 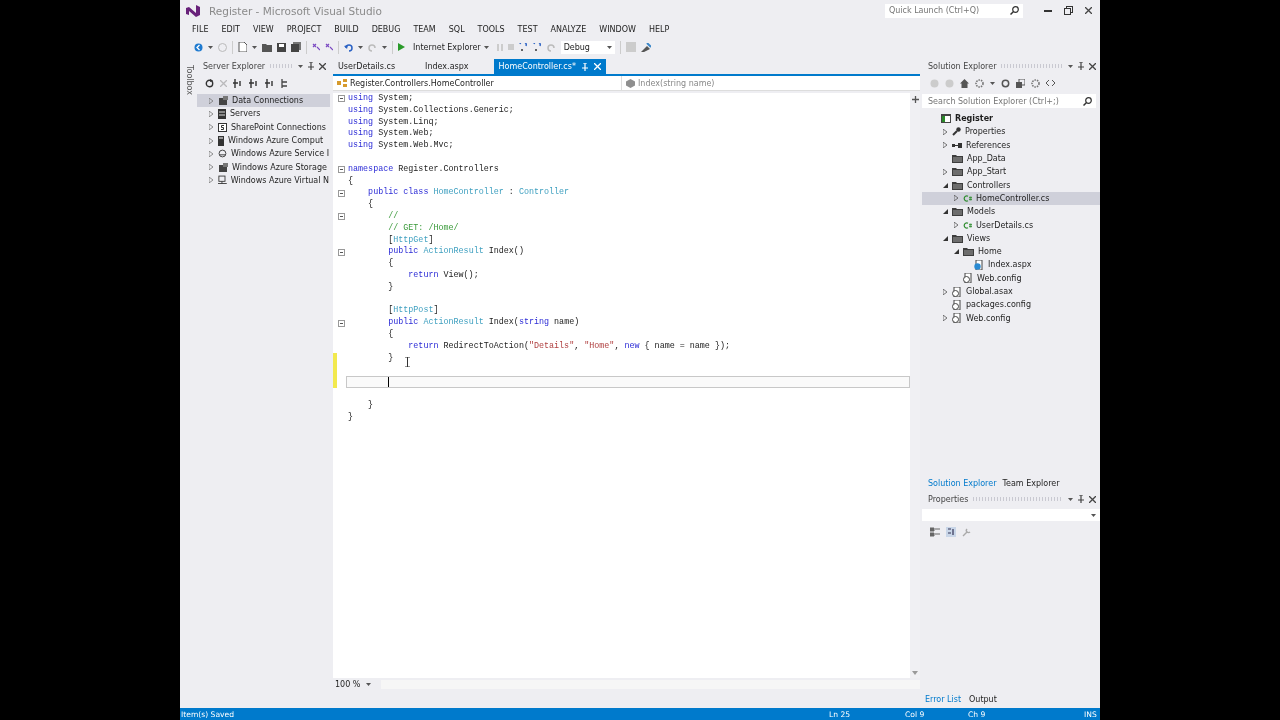 What do you see at coordinates (1011, 305) in the screenshot?
I see `tree-item: packages.config` at bounding box center [1011, 305].